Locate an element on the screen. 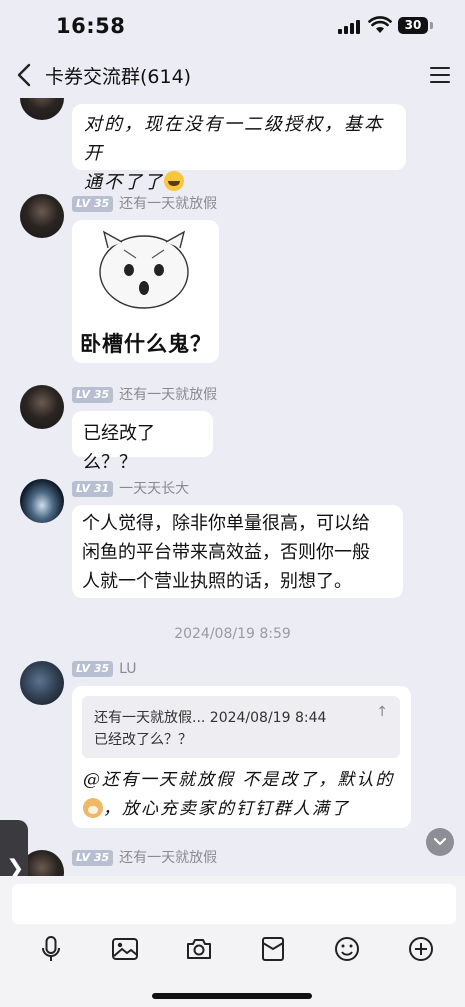  quoted-text: 已经改了么？？ is located at coordinates (143, 740).